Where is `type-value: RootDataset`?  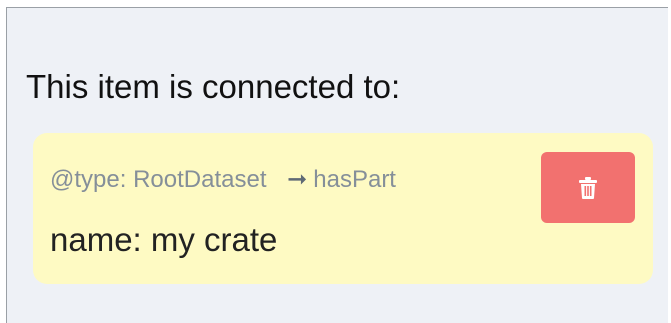
type-value: RootDataset is located at coordinates (200, 179).